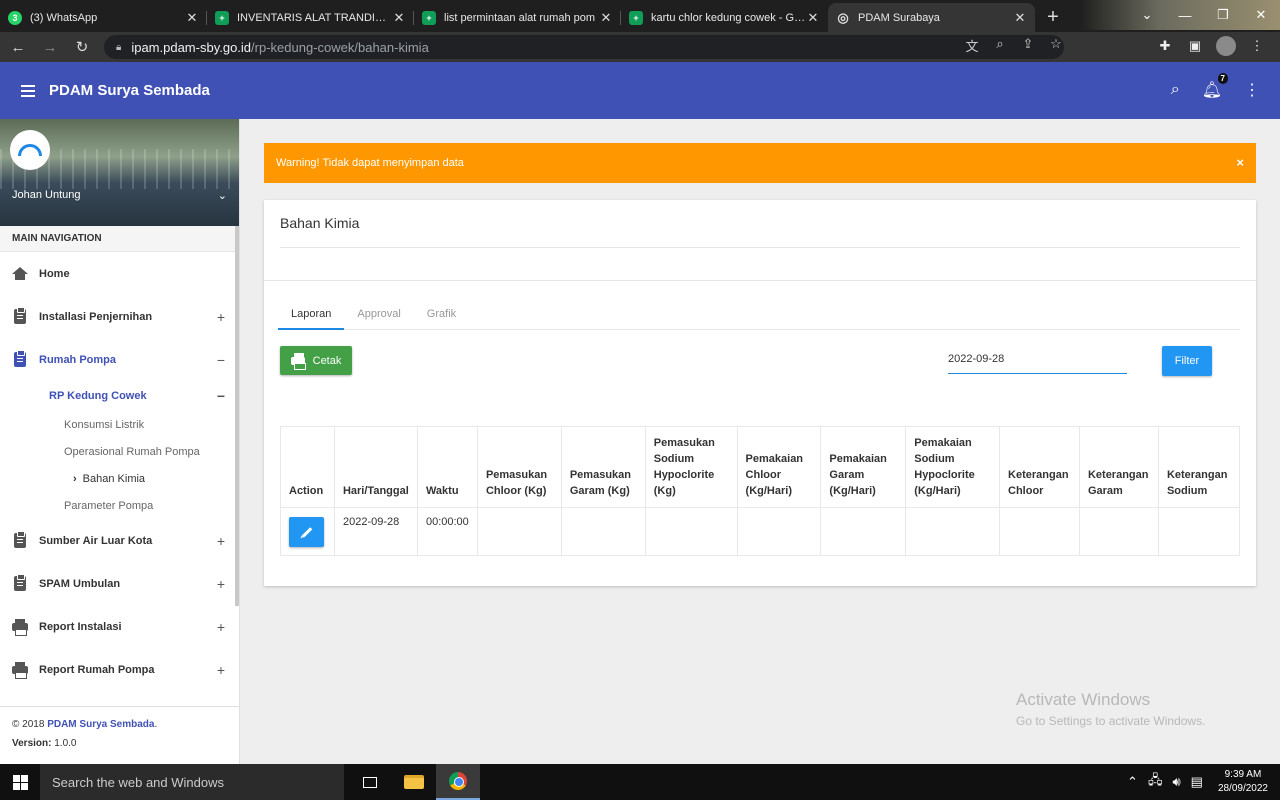  I want to click on file-explorer-icon, so click(414, 782).